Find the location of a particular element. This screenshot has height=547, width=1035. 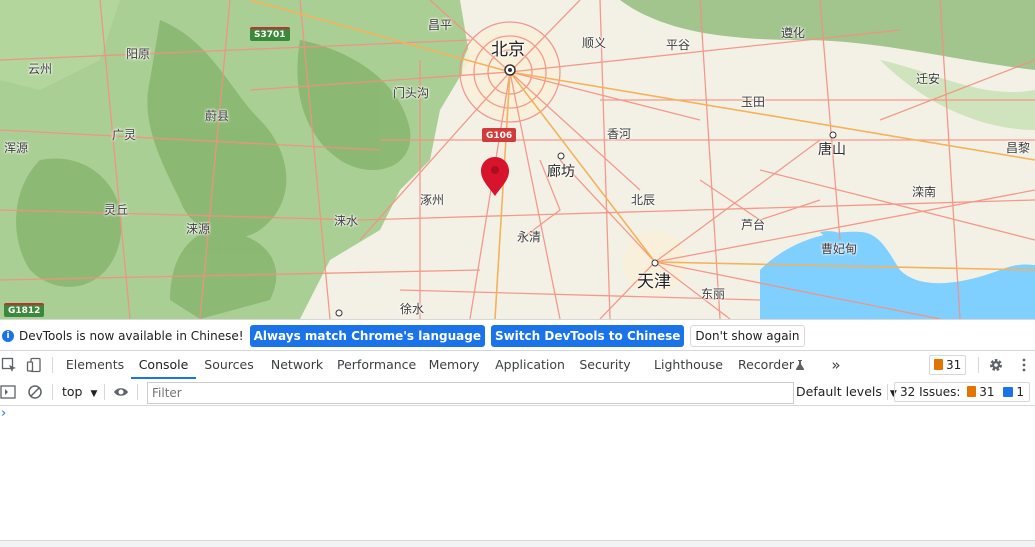

city-label: 阳原 is located at coordinates (138, 54).